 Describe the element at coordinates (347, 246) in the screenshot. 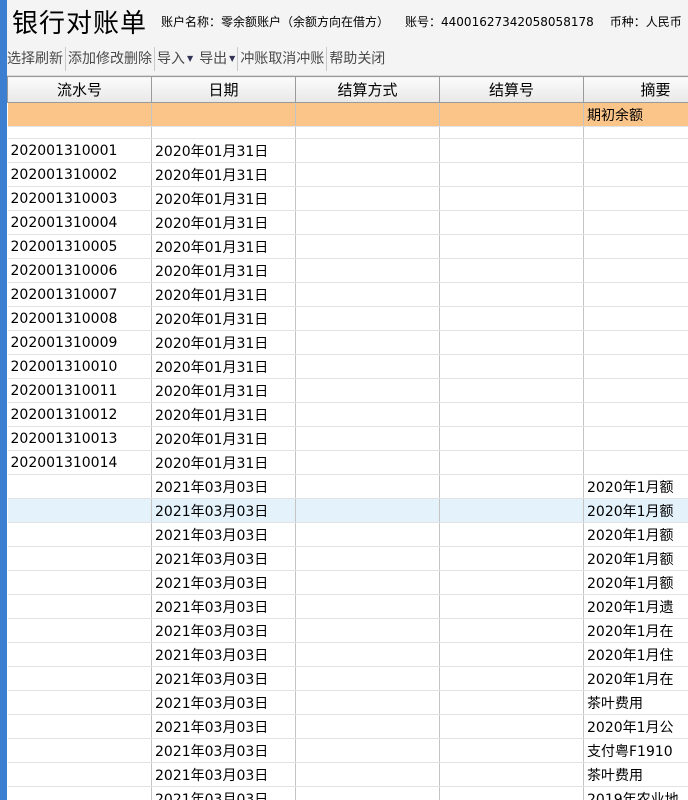

I see `table-row: 202001310005 2020年01月31日` at that location.